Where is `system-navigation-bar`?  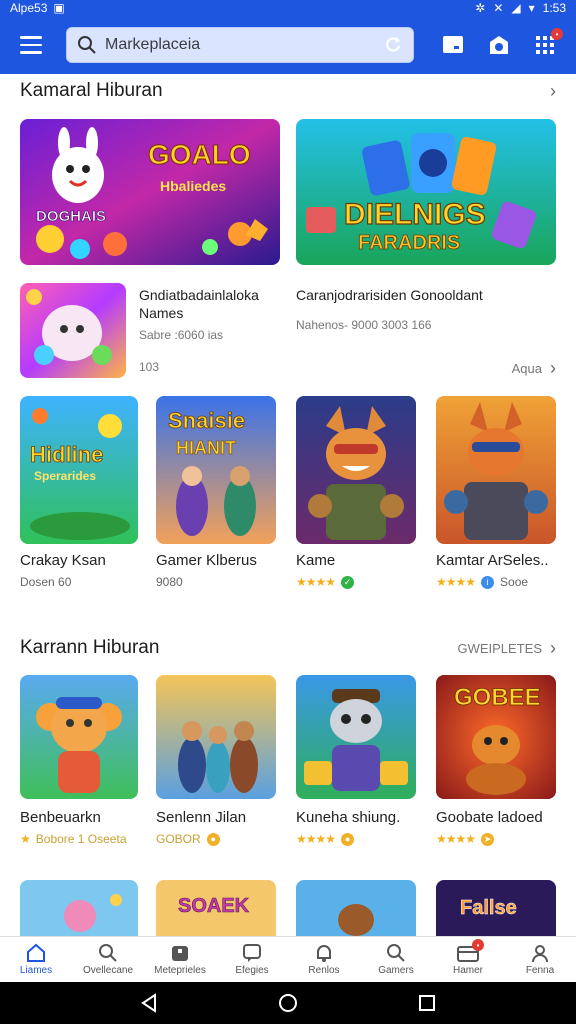
system-navigation-bar is located at coordinates (288, 1003).